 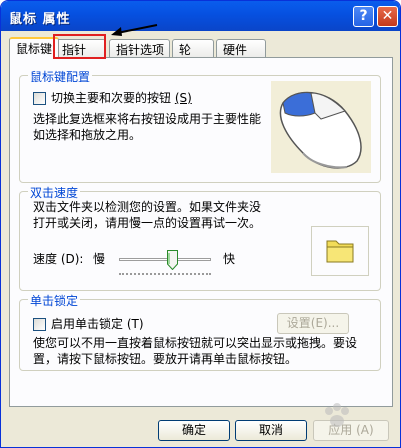 I want to click on mouse-illustration, so click(x=321, y=127).